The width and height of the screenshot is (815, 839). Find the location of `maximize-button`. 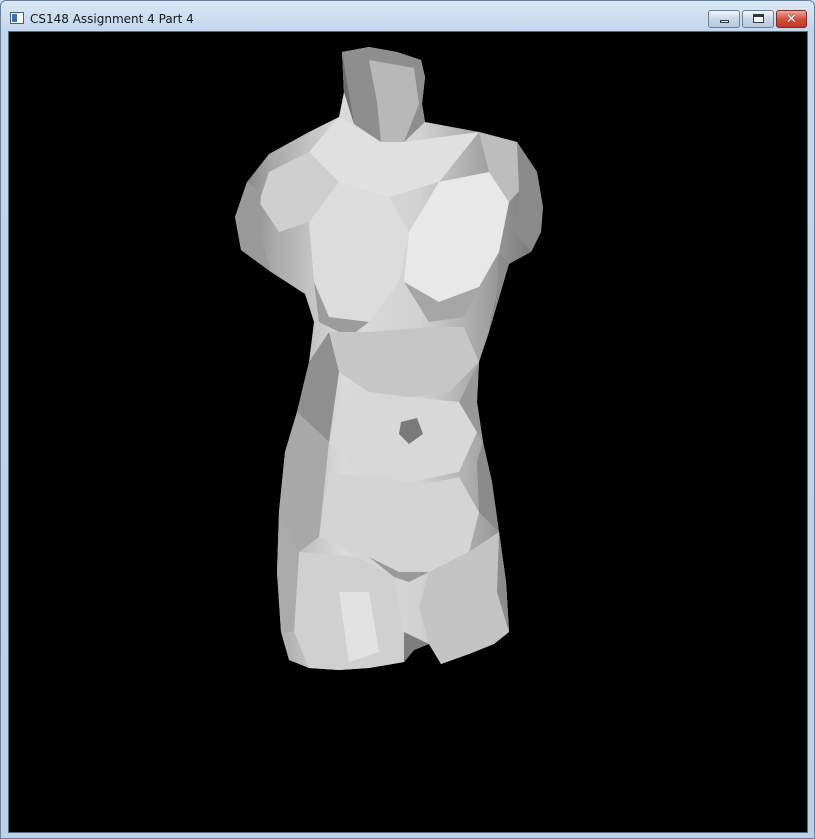

maximize-button is located at coordinates (758, 19).